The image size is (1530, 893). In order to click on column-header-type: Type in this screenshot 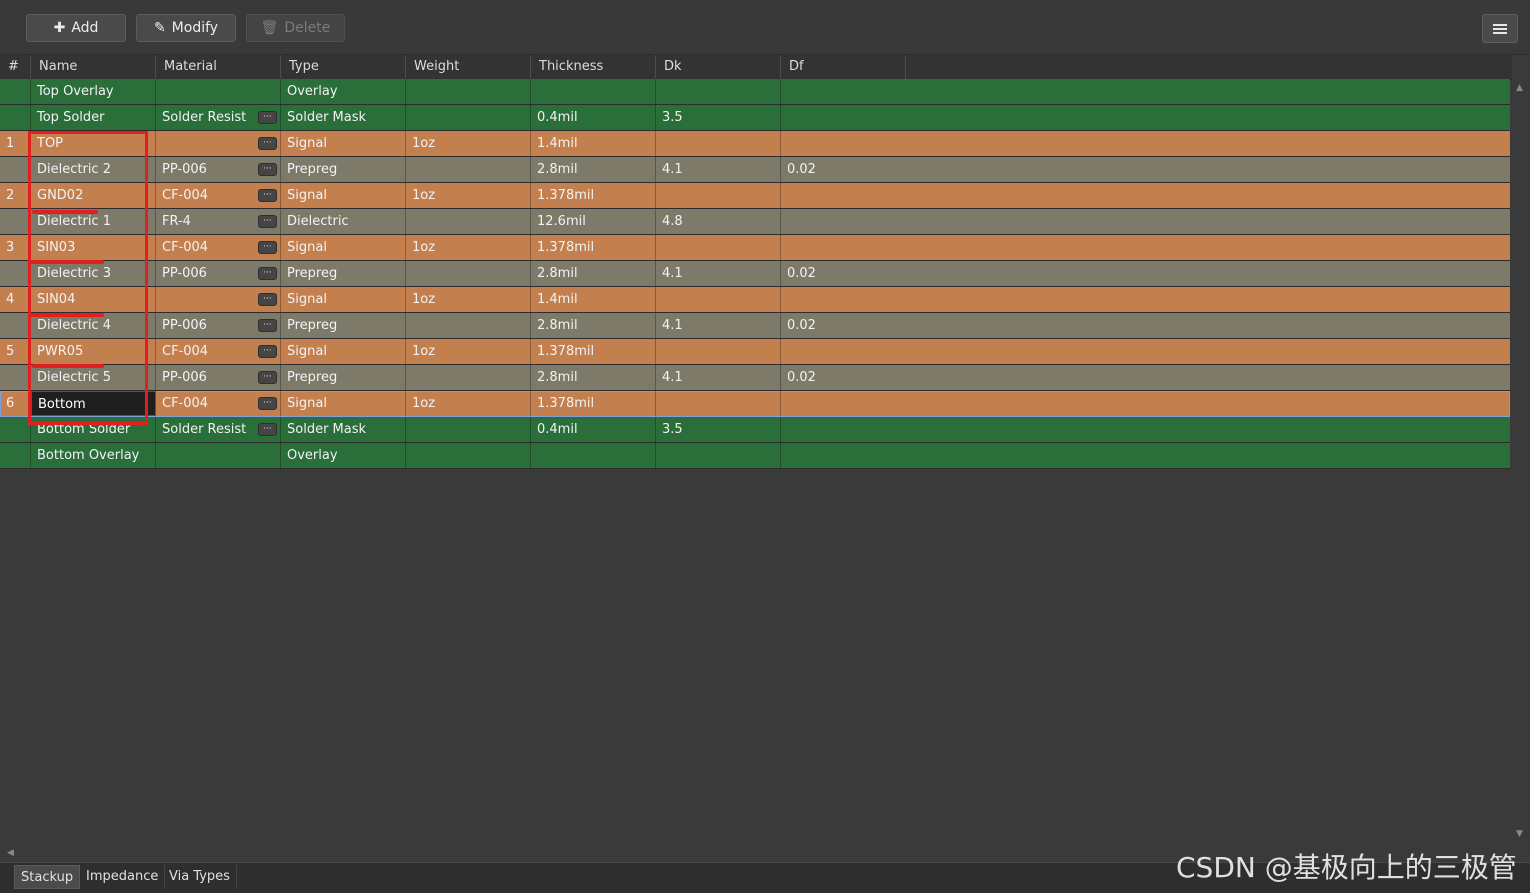, I will do `click(343, 67)`.